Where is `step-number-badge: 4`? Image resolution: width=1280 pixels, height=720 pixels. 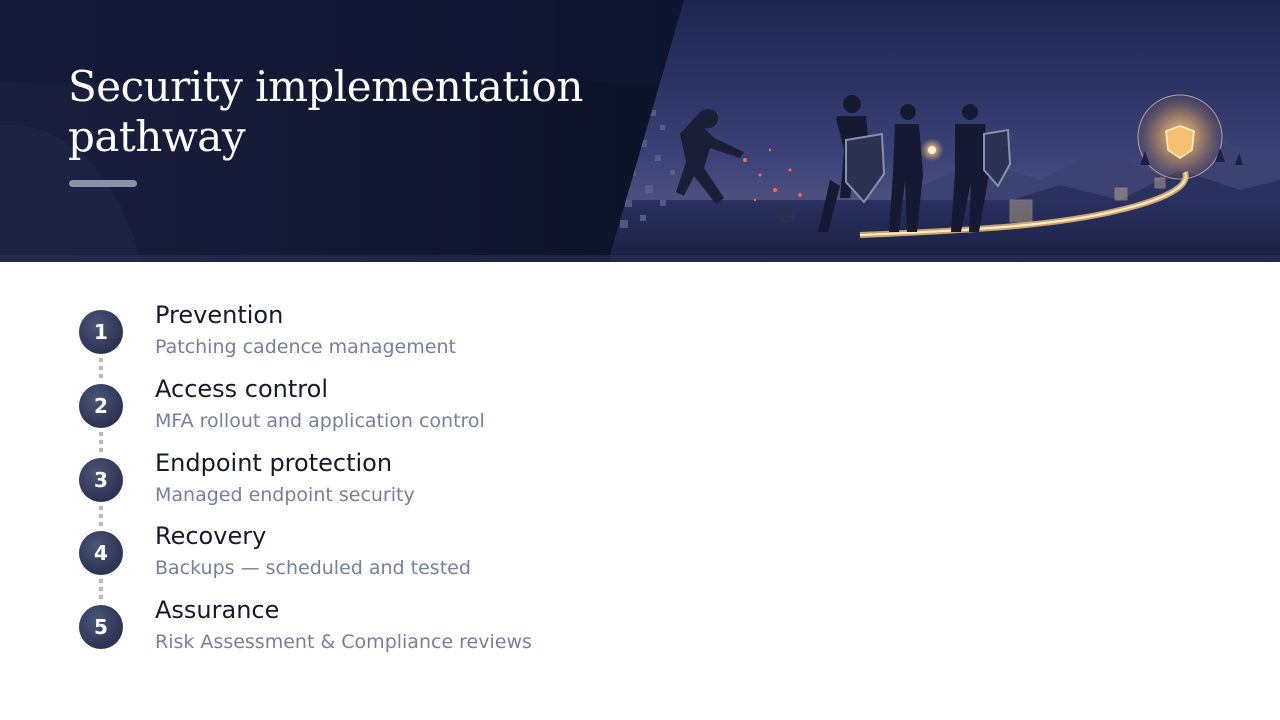
step-number-badge: 4 is located at coordinates (101, 553).